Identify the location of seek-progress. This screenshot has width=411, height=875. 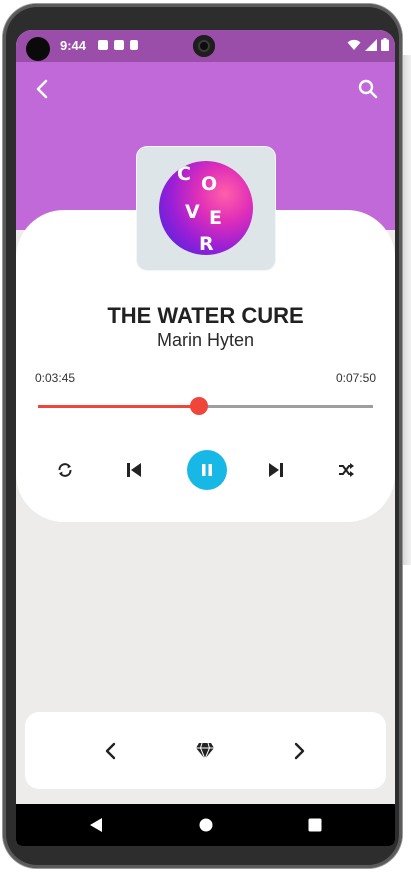
(118, 406).